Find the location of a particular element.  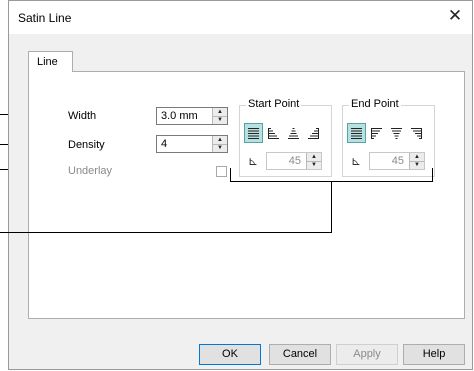

density-value: 4 is located at coordinates (164, 144).